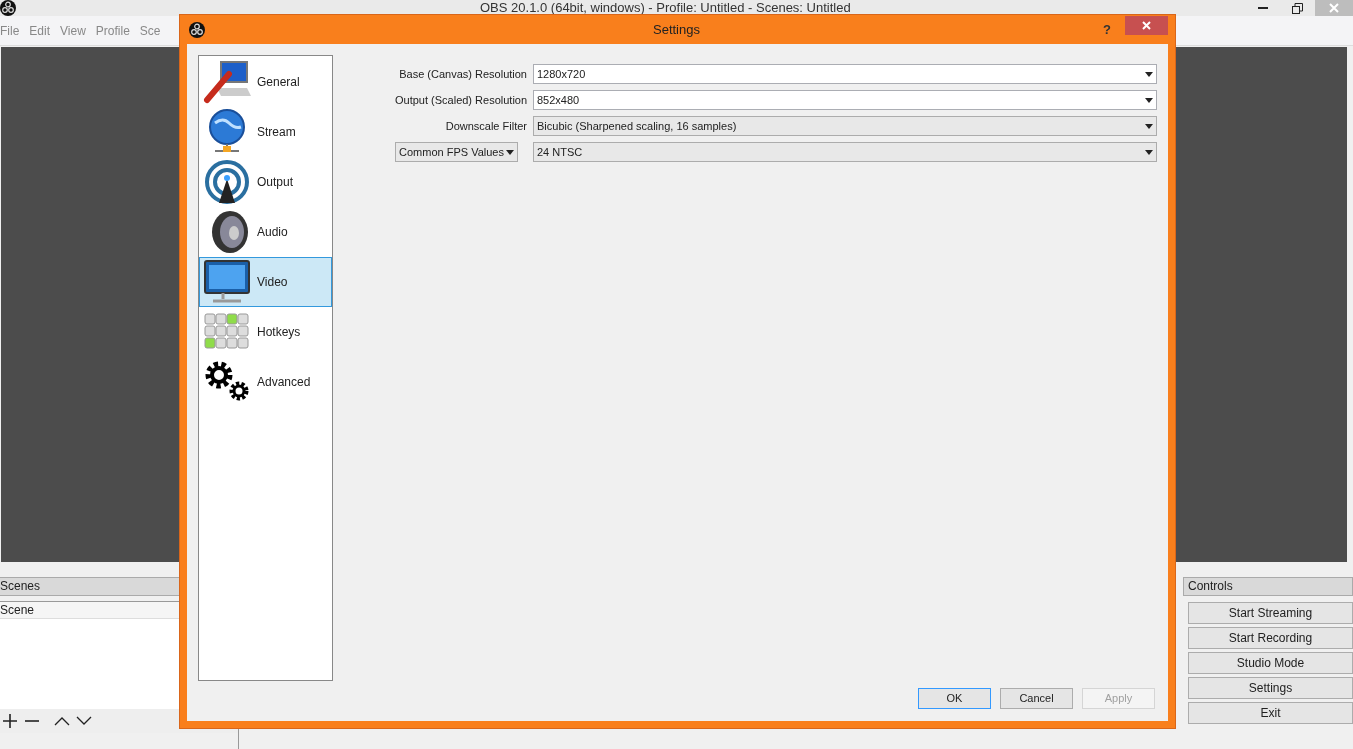  I want to click on monitor-icon, so click(227, 282).